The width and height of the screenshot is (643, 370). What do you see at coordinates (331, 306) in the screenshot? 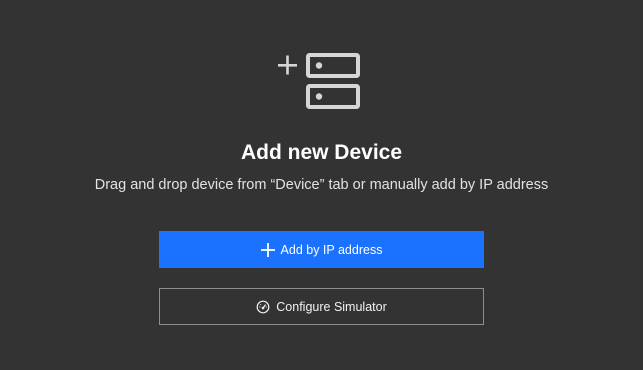
I see `configure-simulator-label: Configure Simulator` at bounding box center [331, 306].